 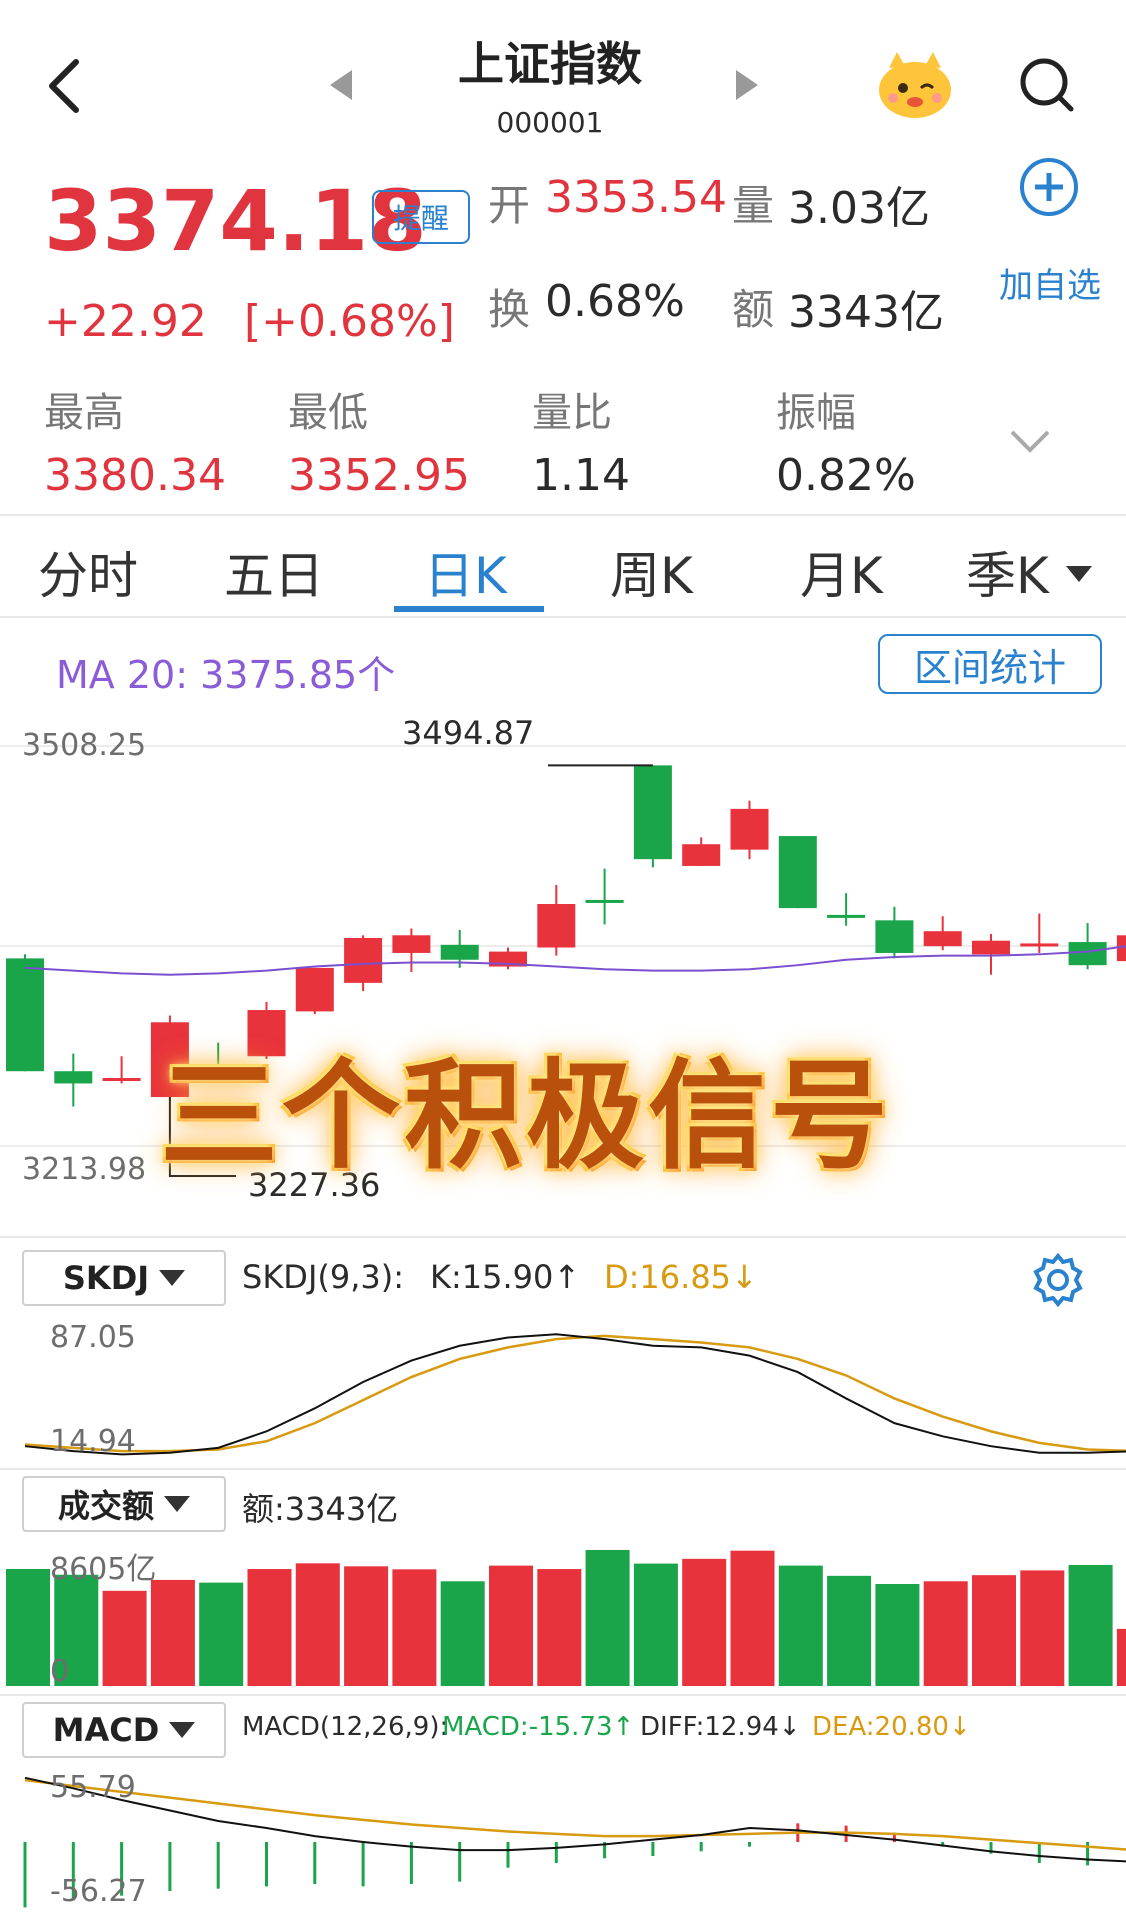 What do you see at coordinates (859, 208) in the screenshot?
I see `volume-value: 3.03亿` at bounding box center [859, 208].